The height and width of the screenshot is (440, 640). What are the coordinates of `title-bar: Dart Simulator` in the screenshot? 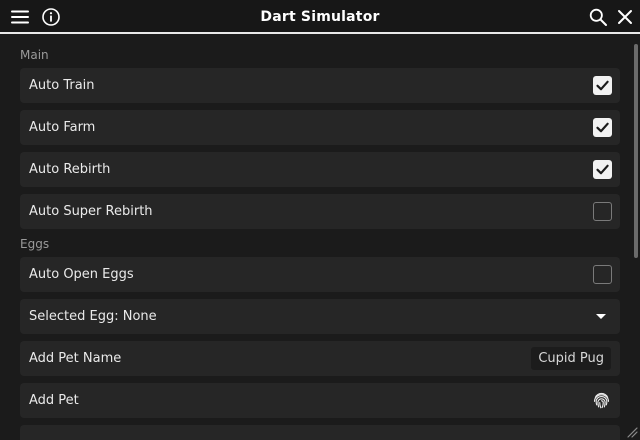 It's located at (320, 17).